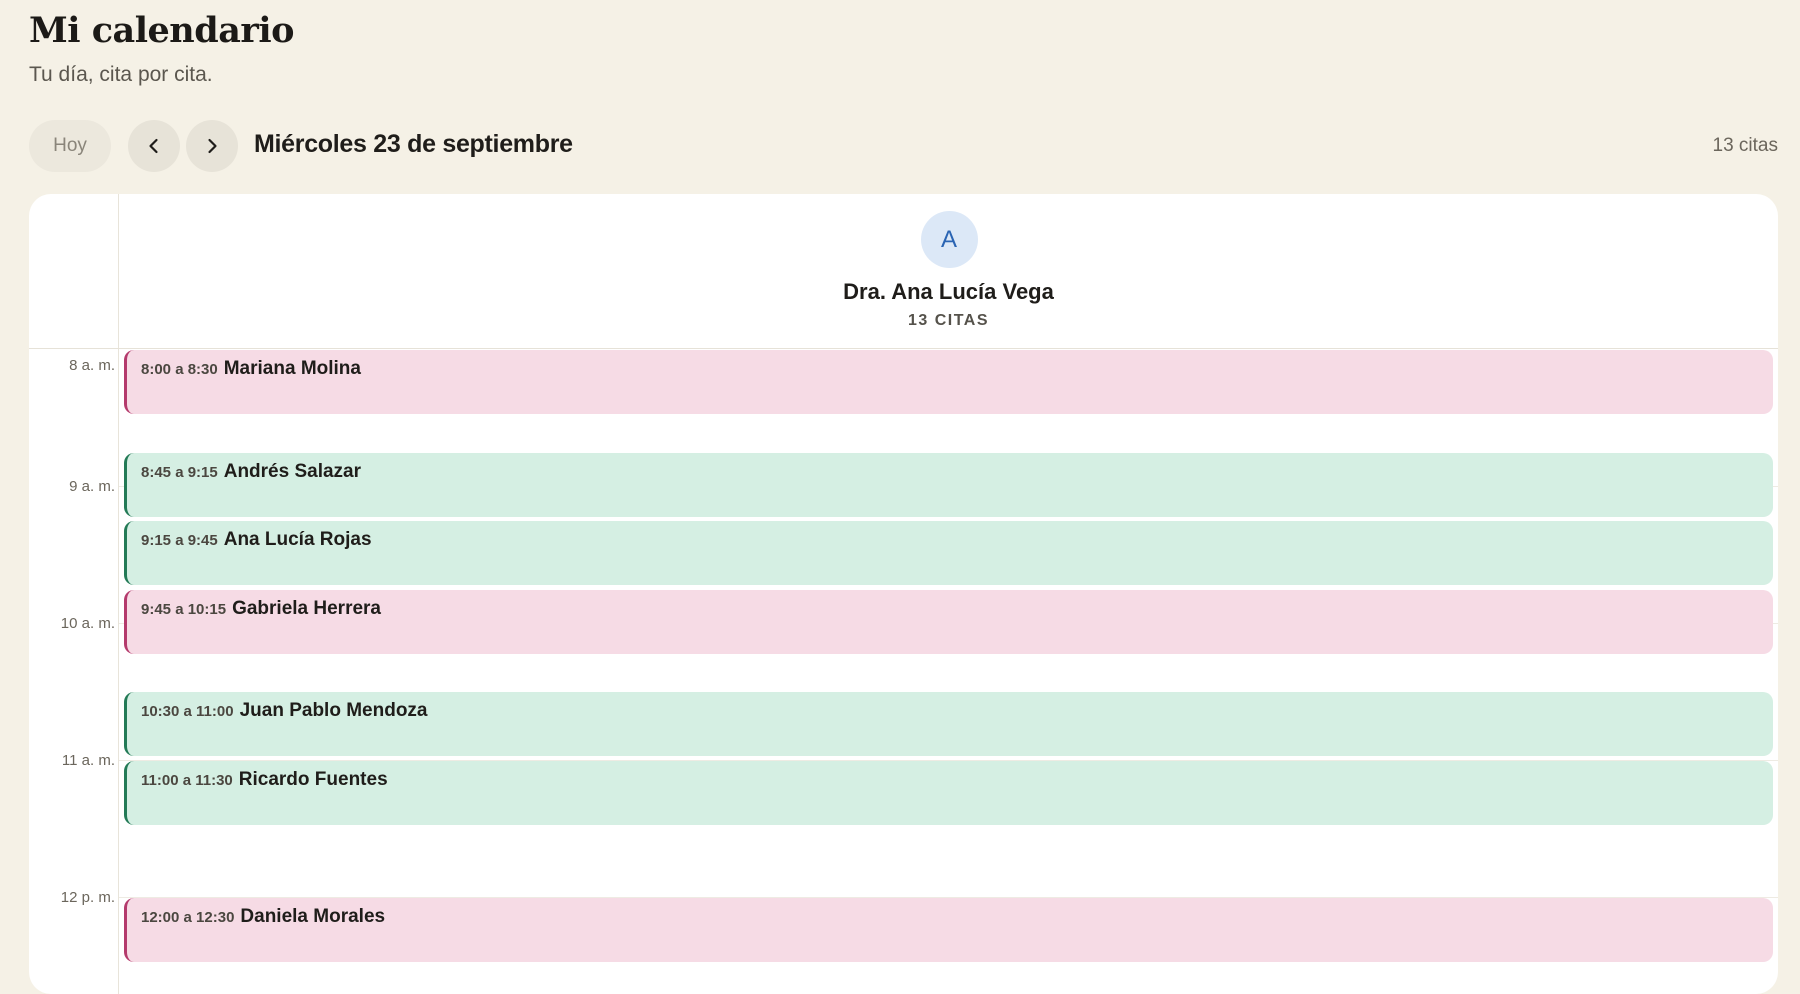 Image resolution: width=1800 pixels, height=994 pixels. Describe the element at coordinates (187, 780) in the screenshot. I see `appointment-time: 11:00 a 11:30` at that location.